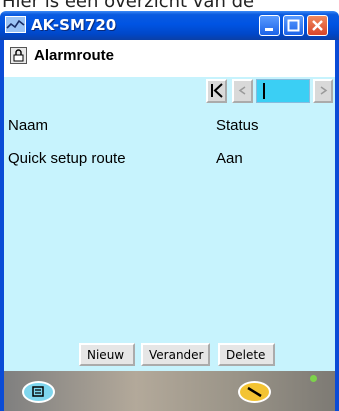  I want to click on app-icon, so click(15, 24).